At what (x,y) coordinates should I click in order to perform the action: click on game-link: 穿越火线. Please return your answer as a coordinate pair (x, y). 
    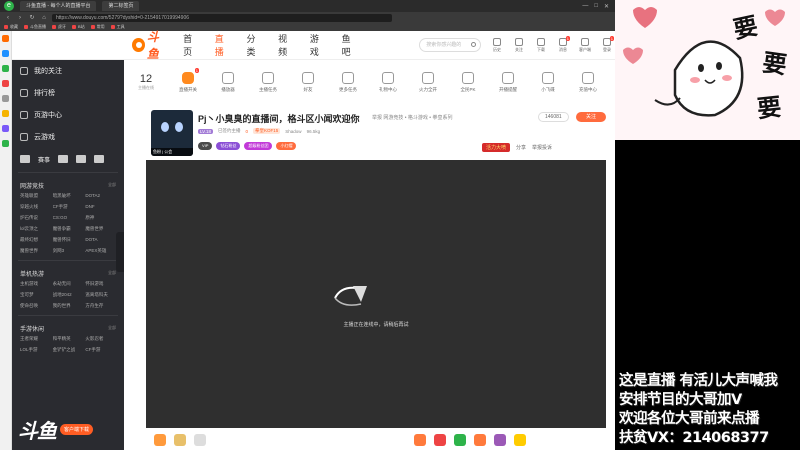
    Looking at the image, I should click on (35, 207).